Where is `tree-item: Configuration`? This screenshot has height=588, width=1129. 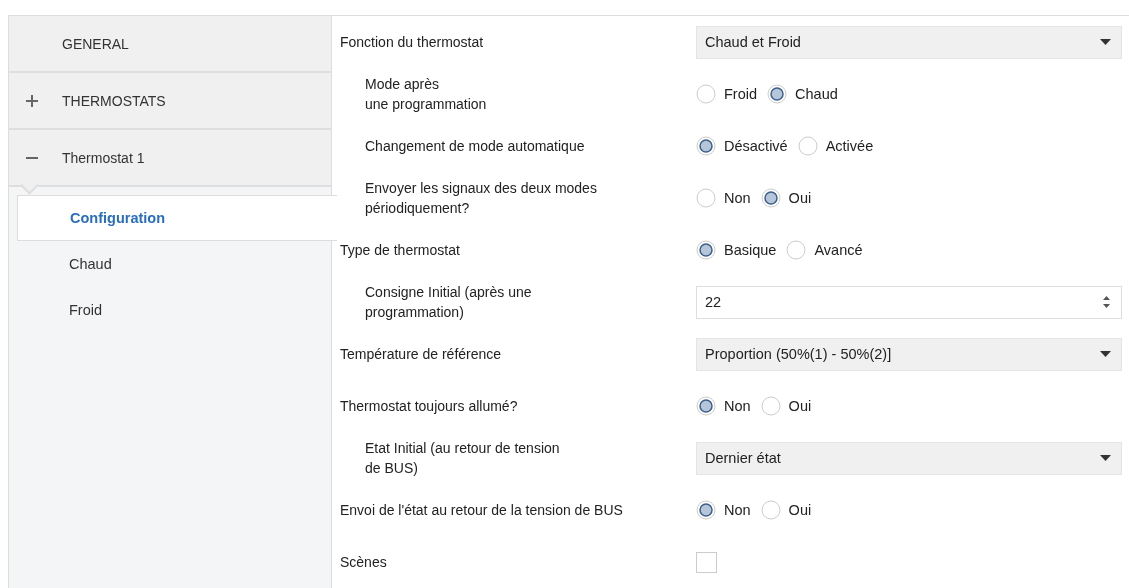 tree-item: Configuration is located at coordinates (177, 218).